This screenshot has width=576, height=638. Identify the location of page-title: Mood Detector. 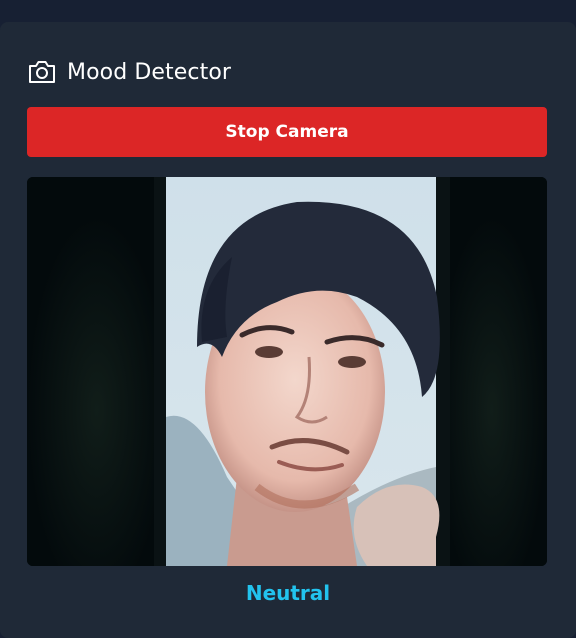
(149, 72).